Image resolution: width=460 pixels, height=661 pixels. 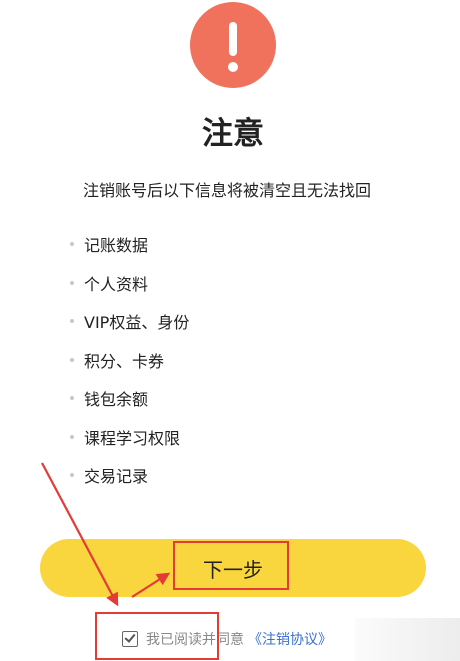 I want to click on list-item: 钱包余额, so click(x=129, y=398).